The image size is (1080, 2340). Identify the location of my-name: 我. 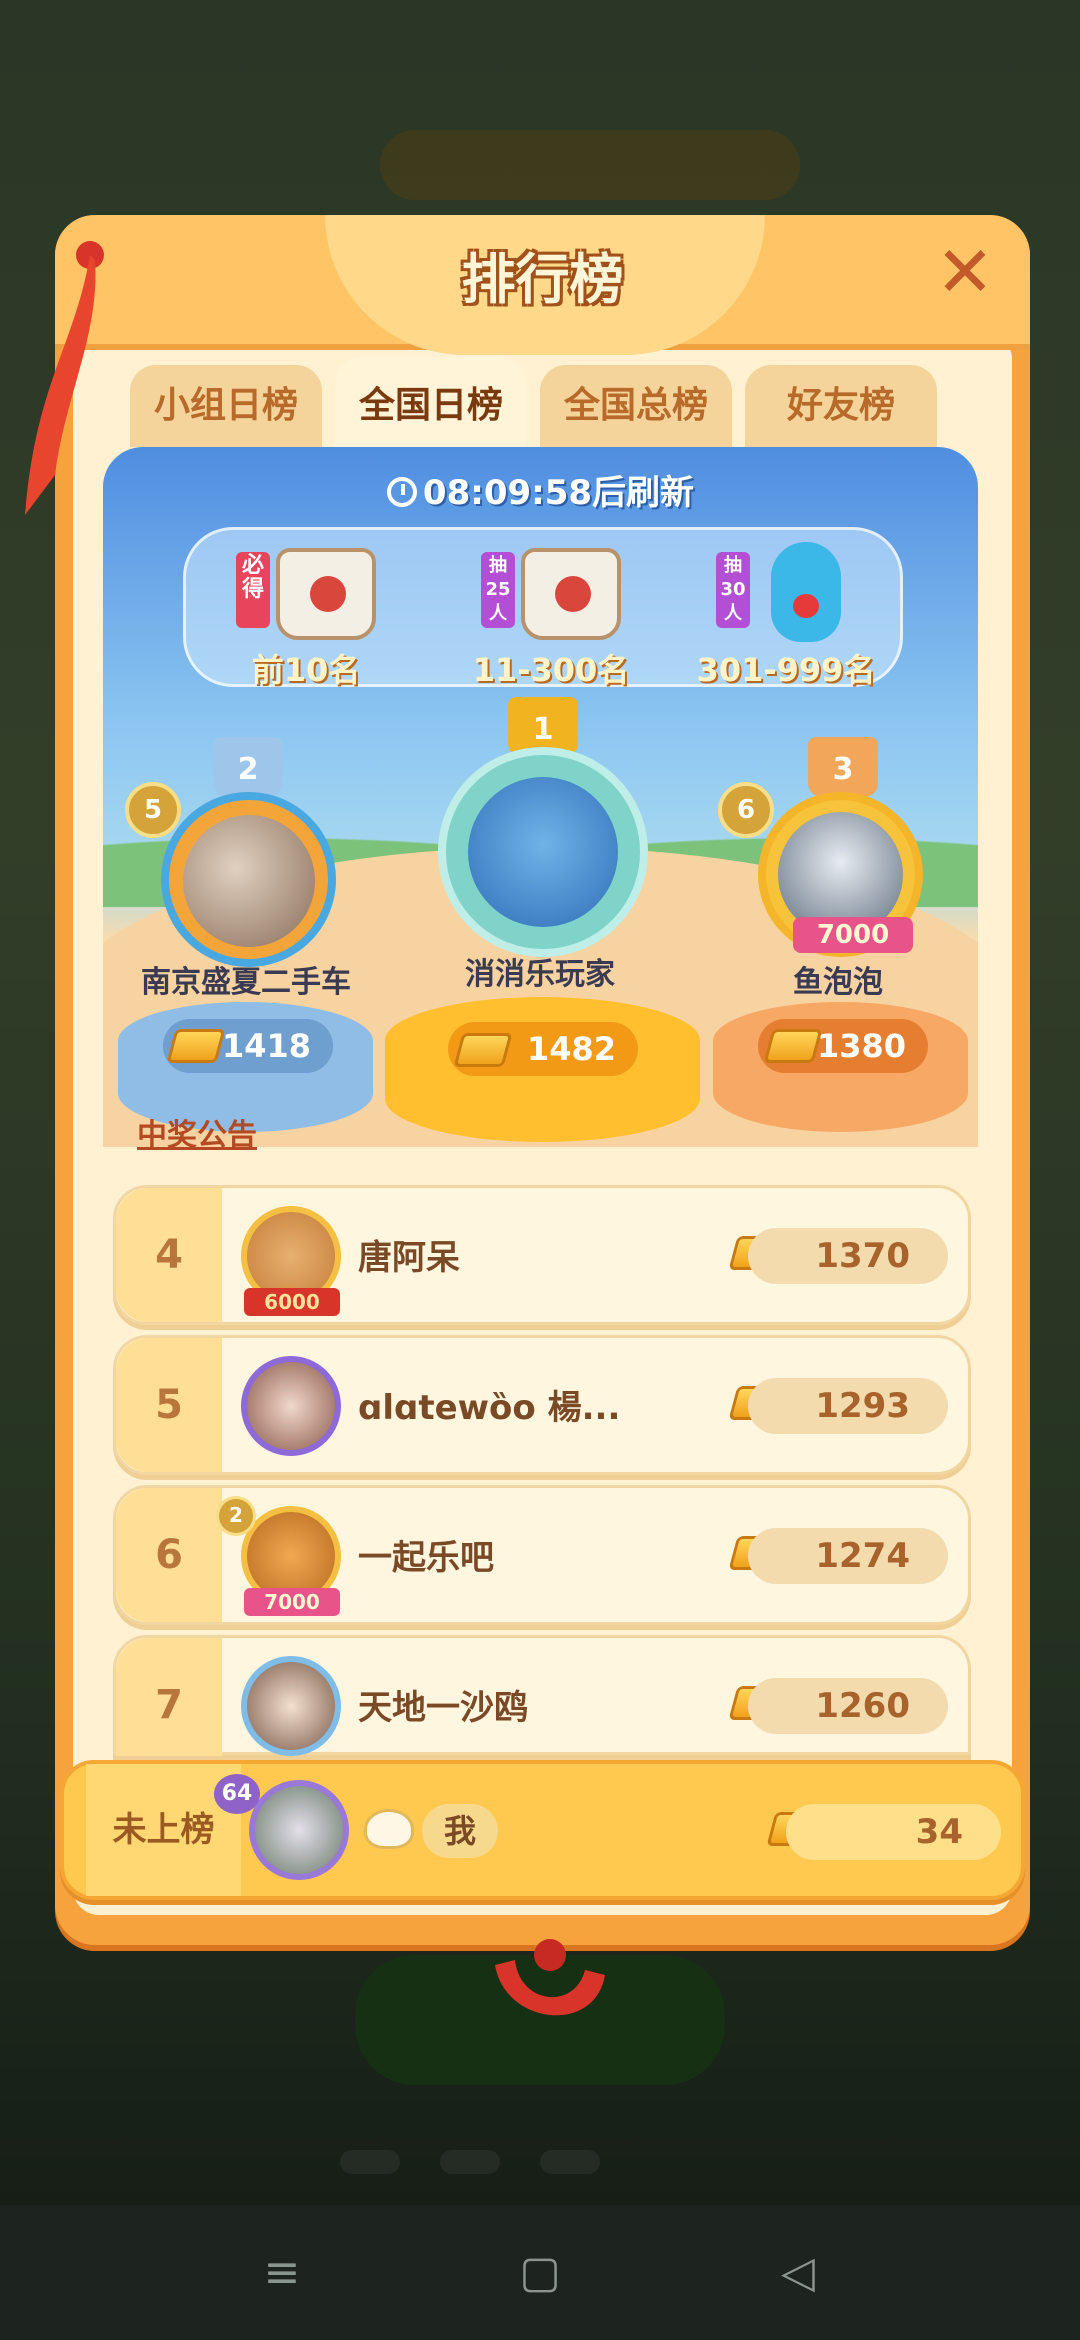
(460, 1831).